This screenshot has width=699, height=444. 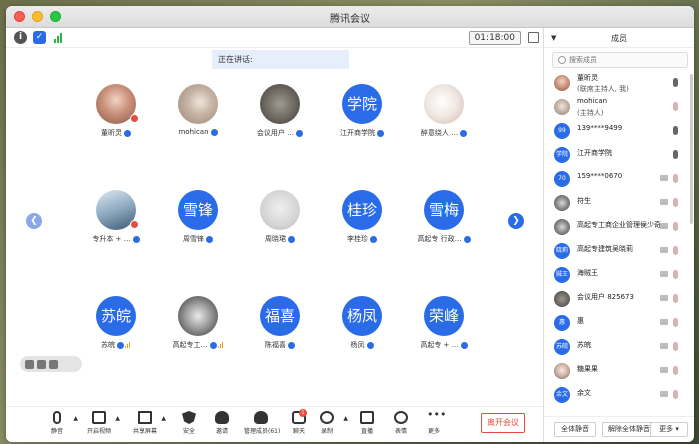 I want to click on security-button: 安全, so click(x=189, y=423).